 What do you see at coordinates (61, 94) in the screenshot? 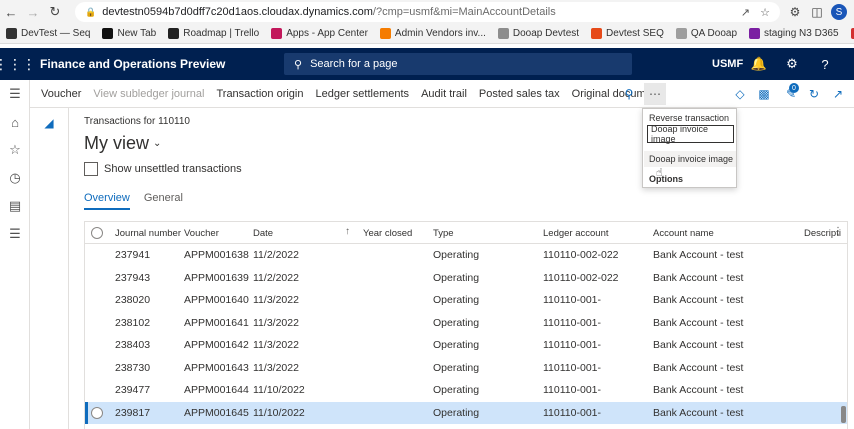
I see `action-button: Voucher` at bounding box center [61, 94].